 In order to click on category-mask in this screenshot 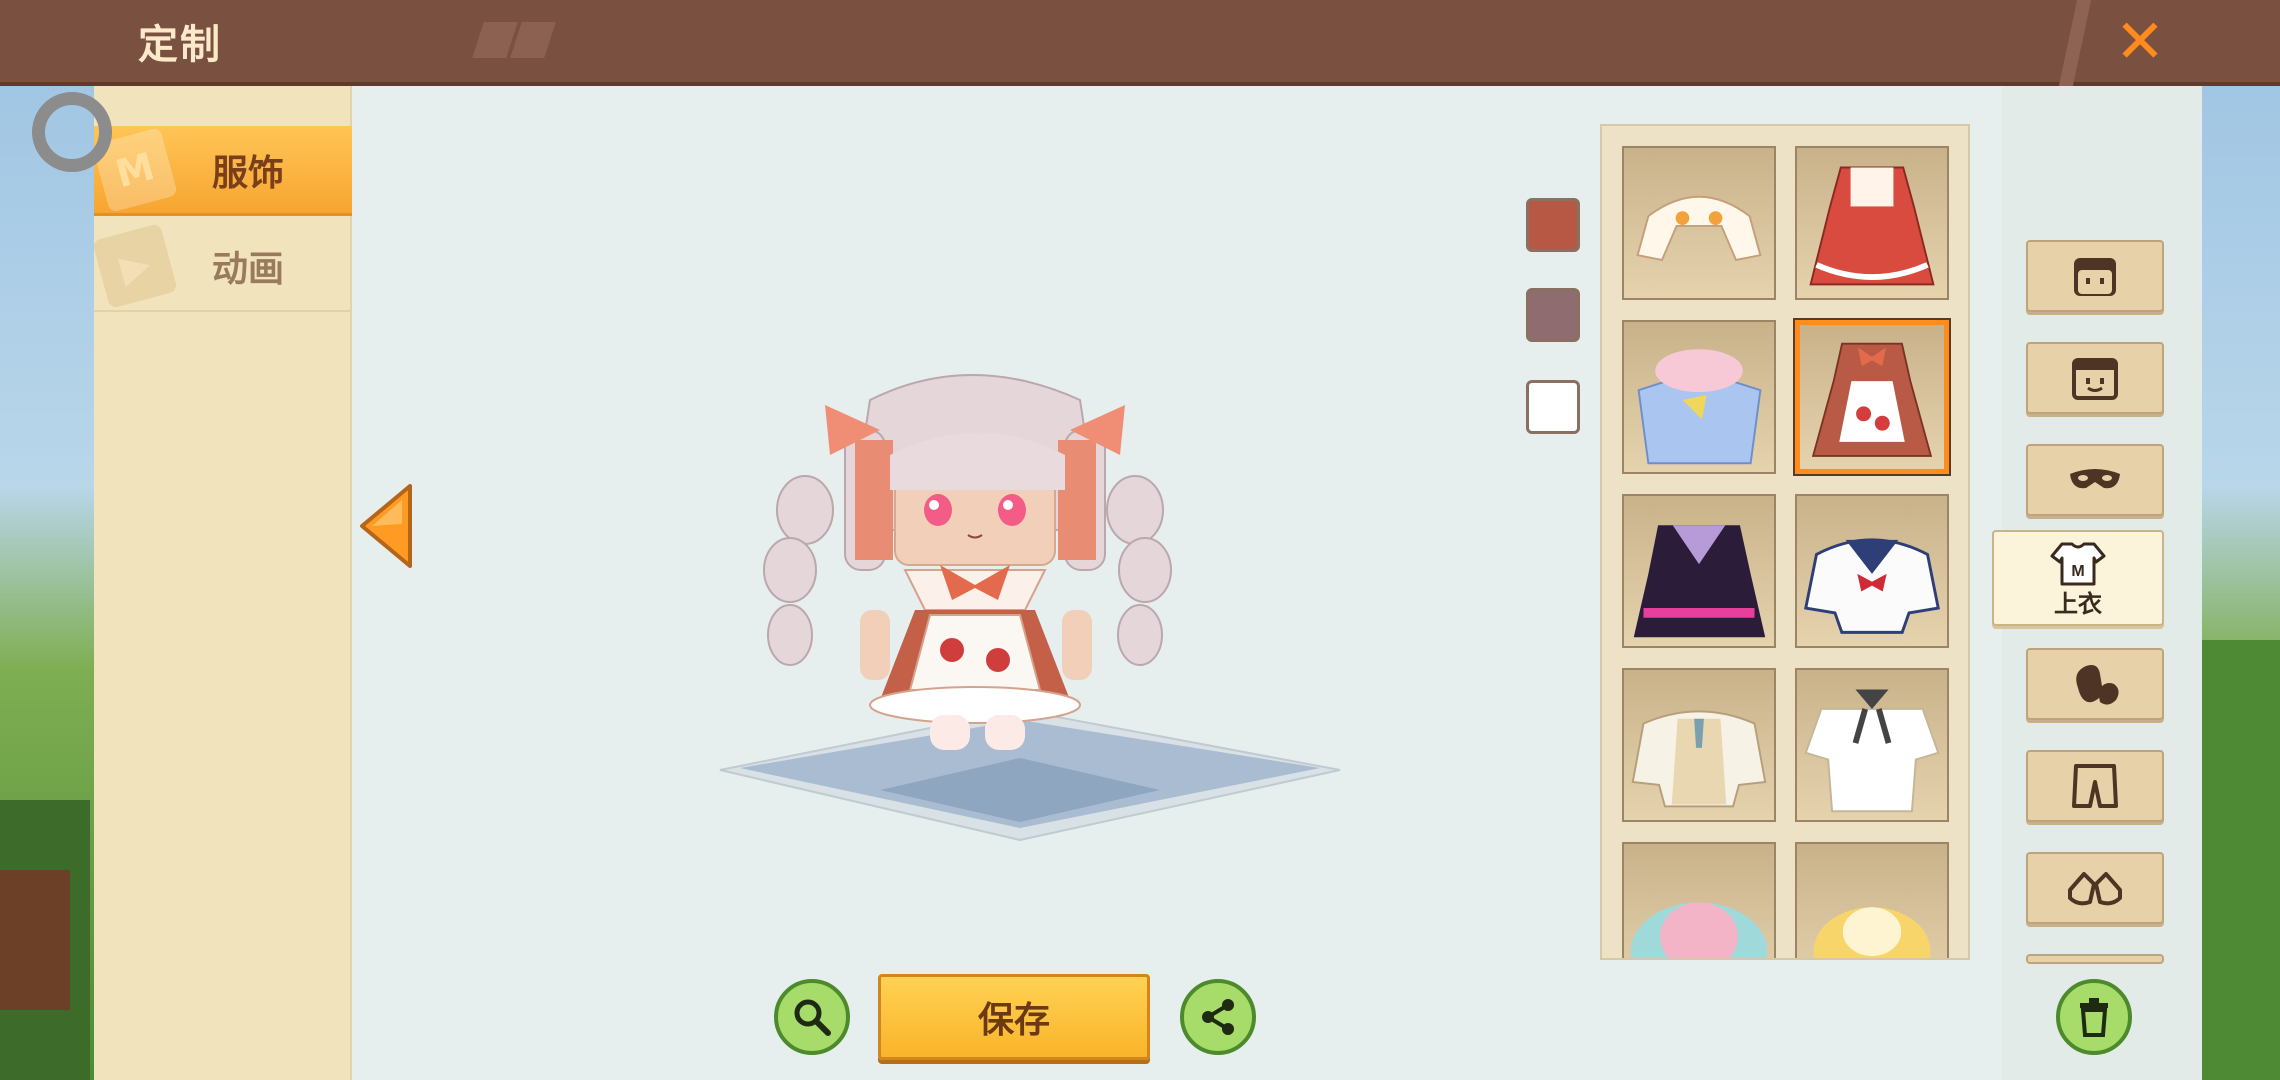, I will do `click(2095, 480)`.